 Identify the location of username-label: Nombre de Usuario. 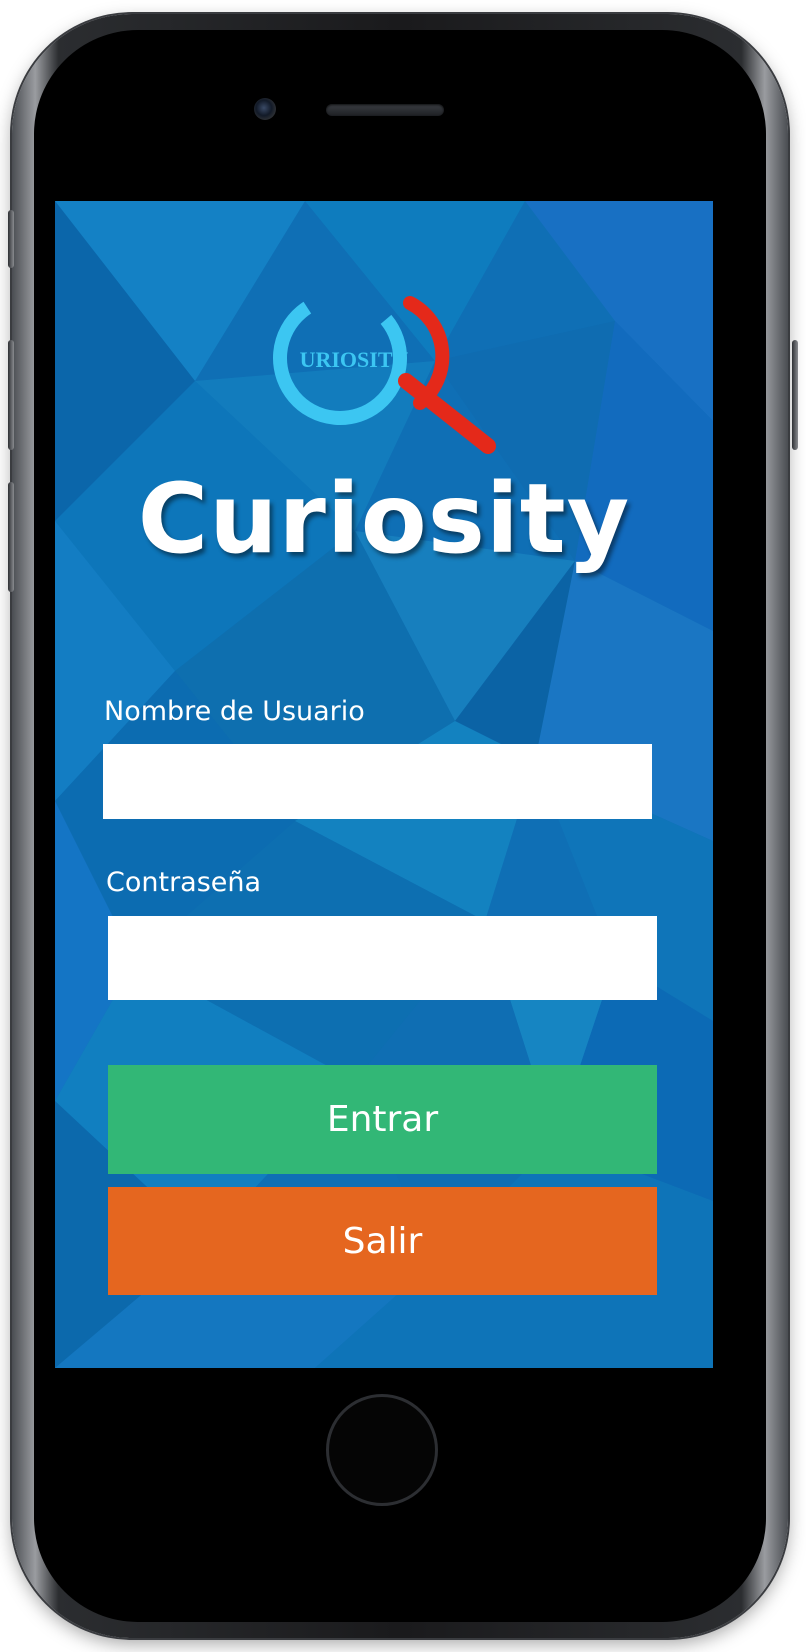
(234, 711).